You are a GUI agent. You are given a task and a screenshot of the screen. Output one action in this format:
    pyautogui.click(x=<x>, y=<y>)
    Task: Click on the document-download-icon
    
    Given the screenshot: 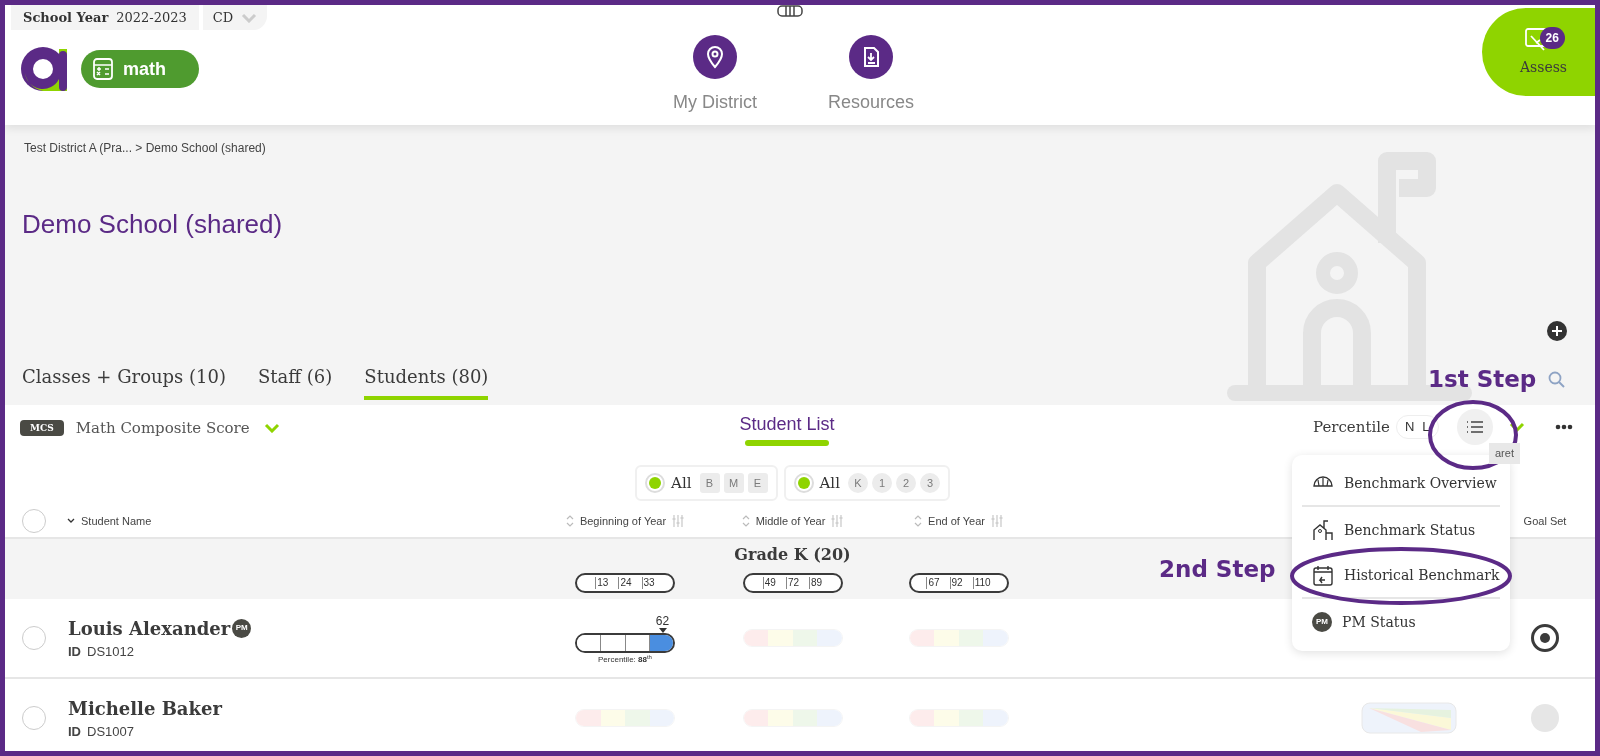 What is the action you would take?
    pyautogui.click(x=871, y=57)
    